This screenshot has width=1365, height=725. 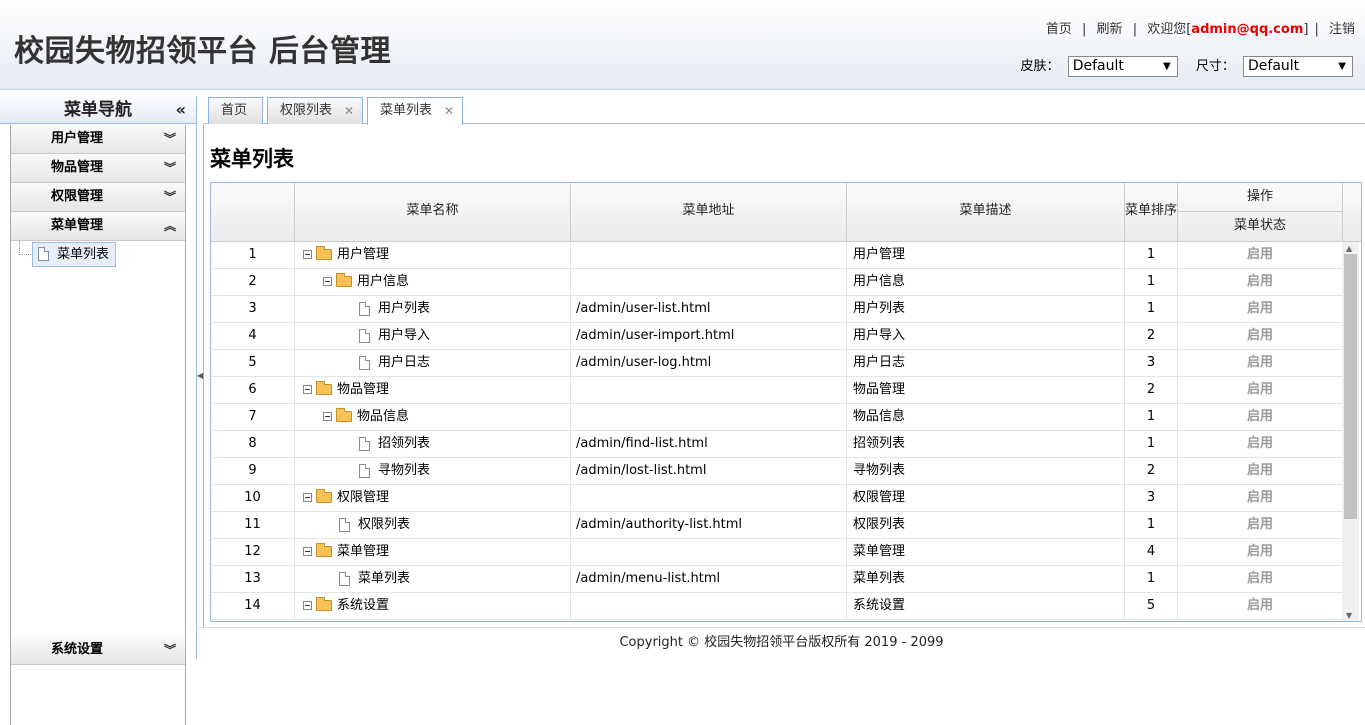 I want to click on row-number: 7, so click(x=253, y=417).